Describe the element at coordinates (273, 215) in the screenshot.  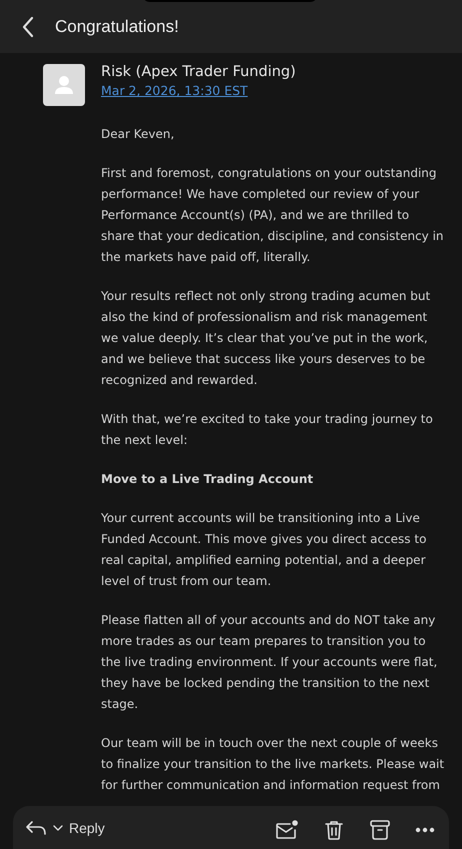
I see `paragraph: First and foremost, congratulations on your outstanding performance! We have completed our review of your Performance Account(s) (PA), and we are thrilled to share that your dedication, discipline, and consistency in the markets have paid off, literally.` at that location.